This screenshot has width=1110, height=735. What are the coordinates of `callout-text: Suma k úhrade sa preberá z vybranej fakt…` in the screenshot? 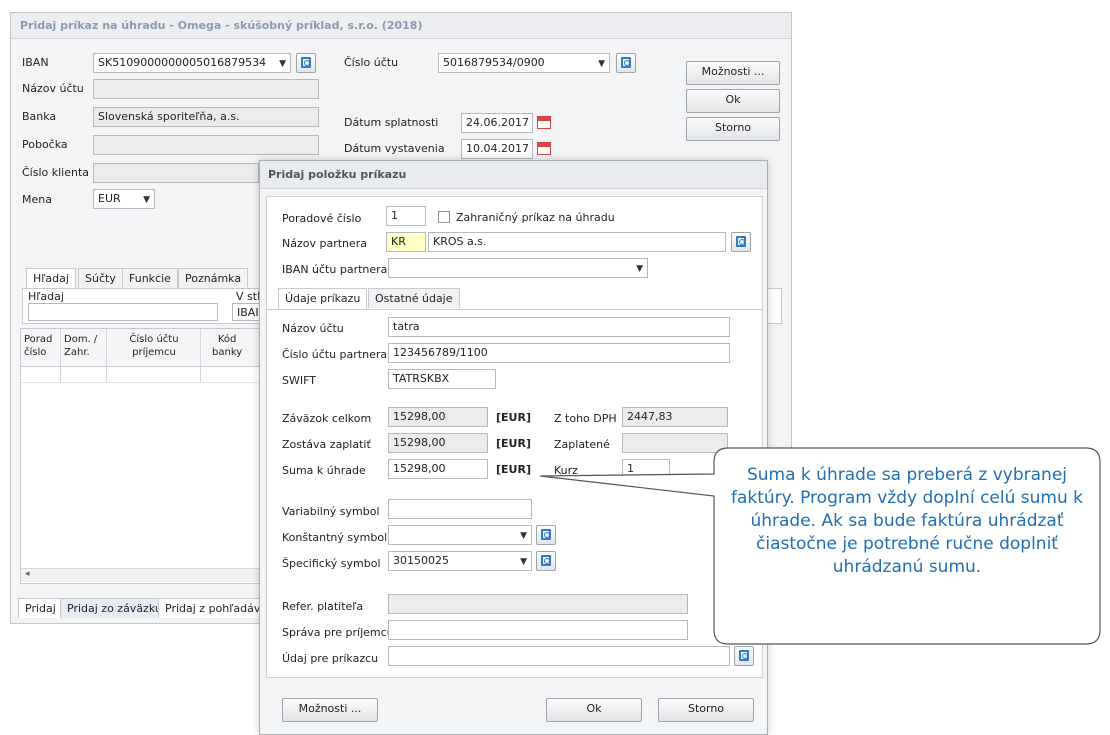 It's located at (907, 521).